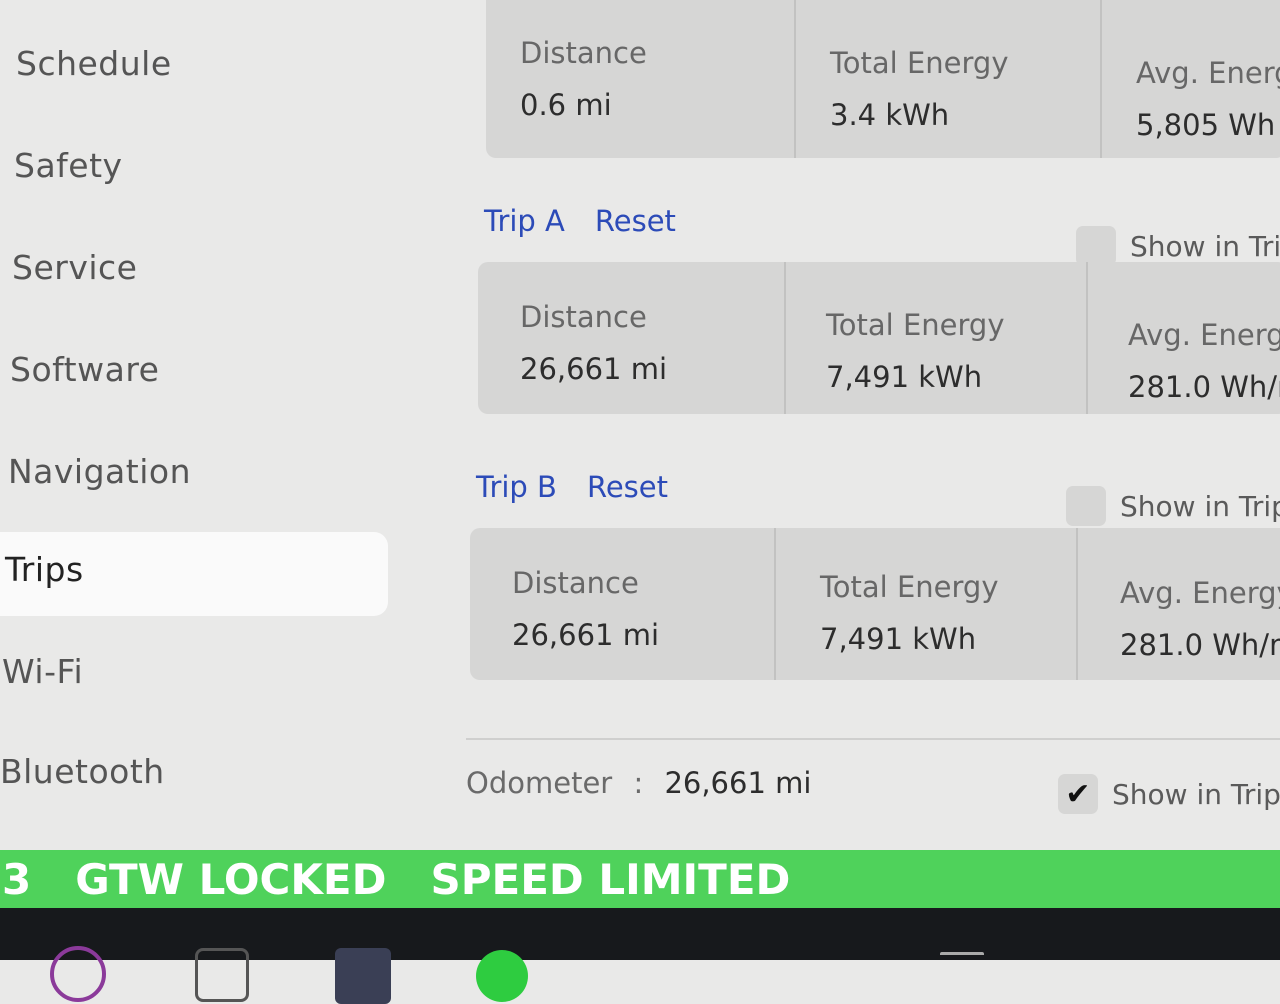  What do you see at coordinates (94, 63) in the screenshot?
I see `sidebar-item-schedule: Schedule` at bounding box center [94, 63].